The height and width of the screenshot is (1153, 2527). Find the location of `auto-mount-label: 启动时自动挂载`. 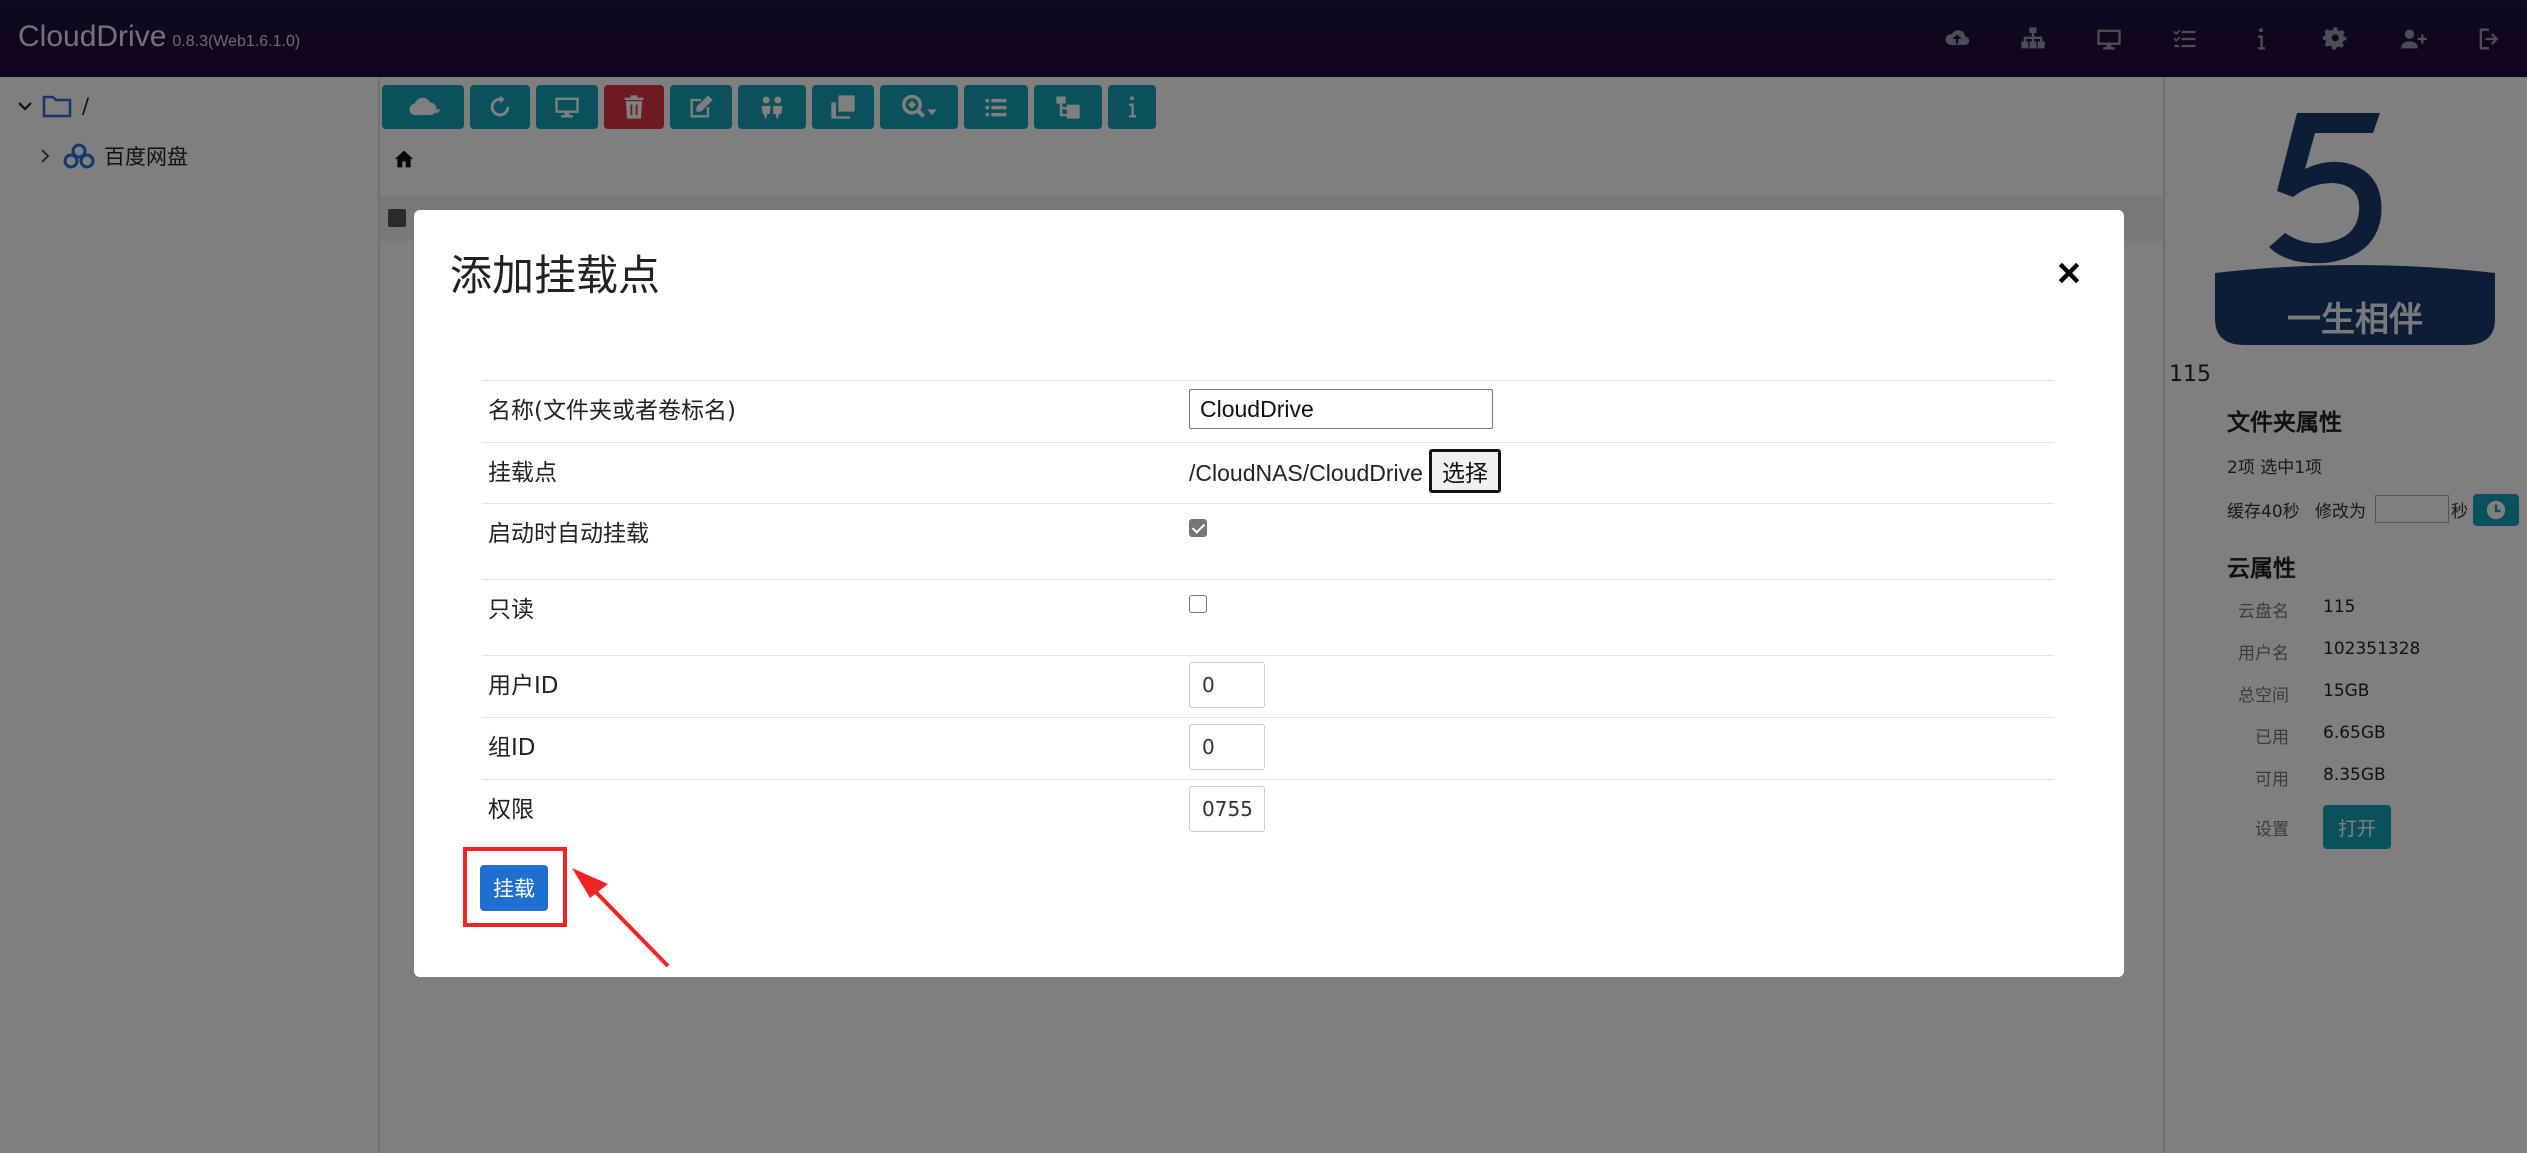

auto-mount-label: 启动时自动挂载 is located at coordinates (568, 534).